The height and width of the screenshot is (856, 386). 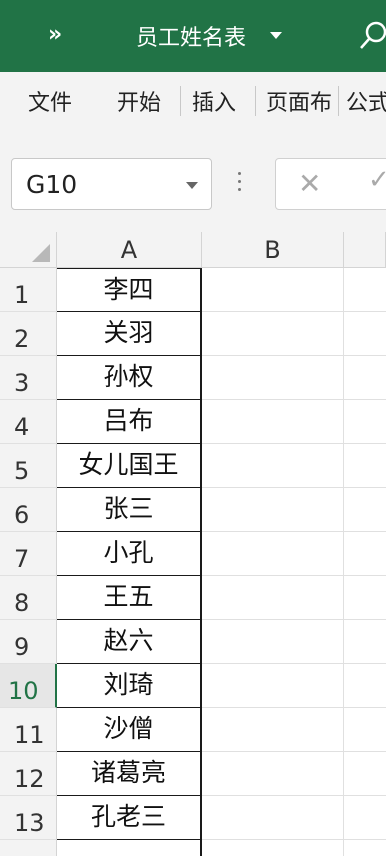 I want to click on row-header: 14, so click(x=28, y=848).